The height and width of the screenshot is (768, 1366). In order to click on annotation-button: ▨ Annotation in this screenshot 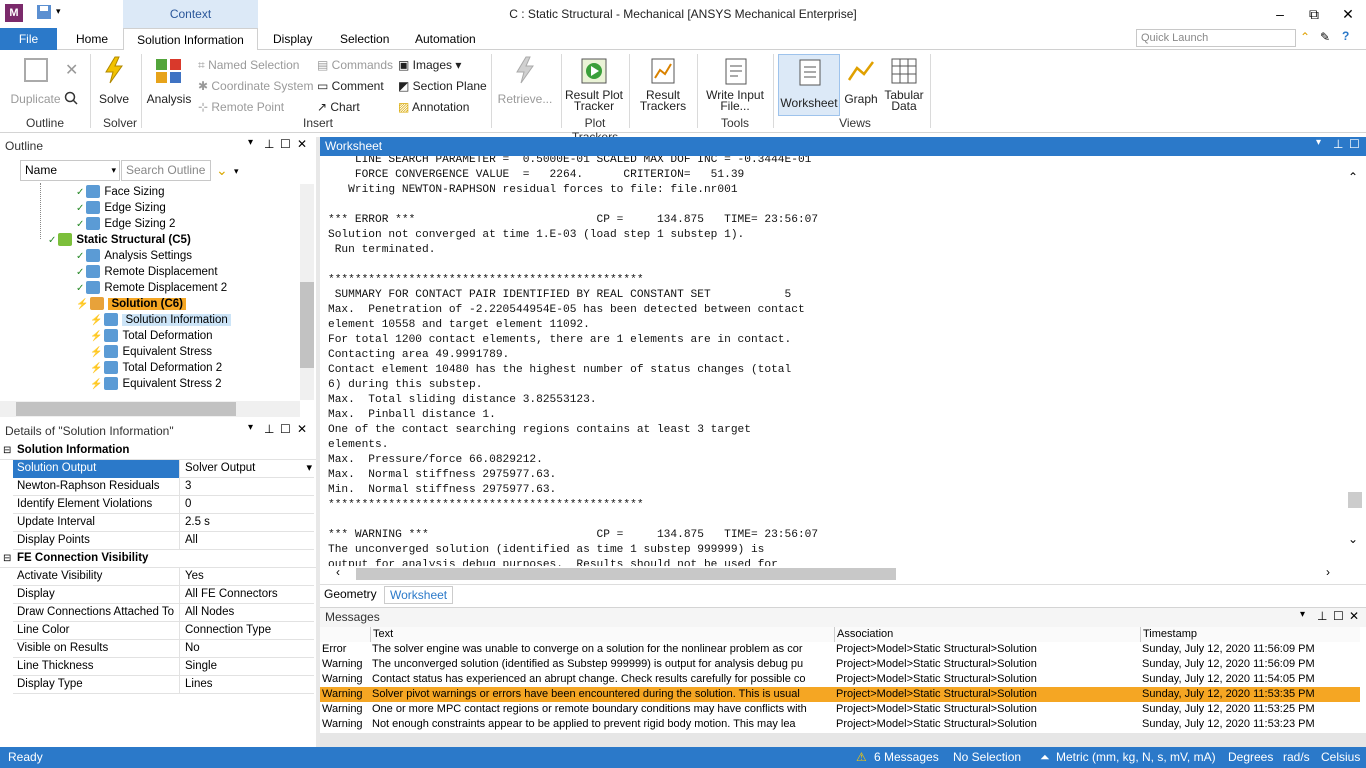, I will do `click(433, 107)`.